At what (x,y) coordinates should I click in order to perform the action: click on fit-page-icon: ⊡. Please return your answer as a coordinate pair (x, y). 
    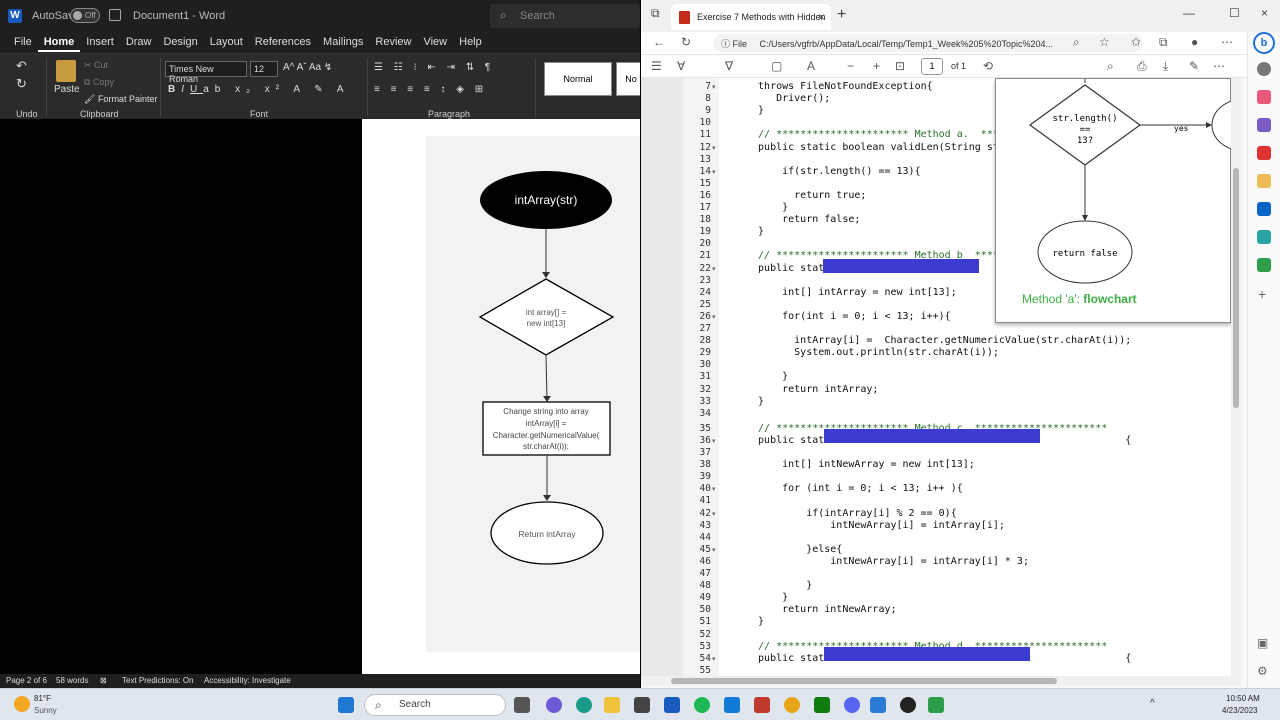
    Looking at the image, I should click on (900, 66).